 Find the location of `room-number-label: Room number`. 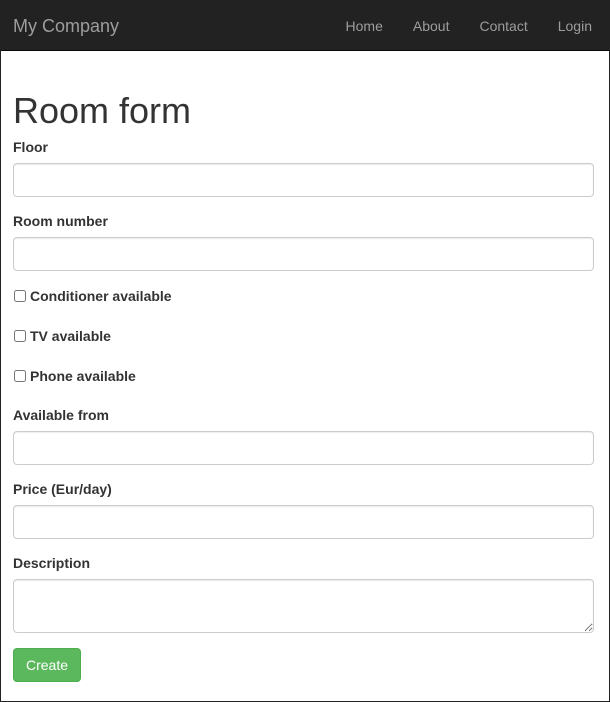

room-number-label: Room number is located at coordinates (60, 221).